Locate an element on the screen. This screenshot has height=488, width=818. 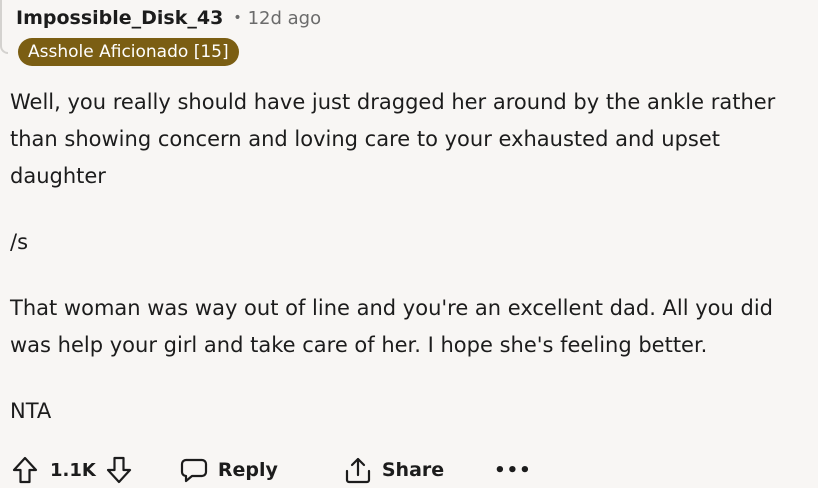
user-flair: Asshole Aficionado [15] is located at coordinates (128, 52).